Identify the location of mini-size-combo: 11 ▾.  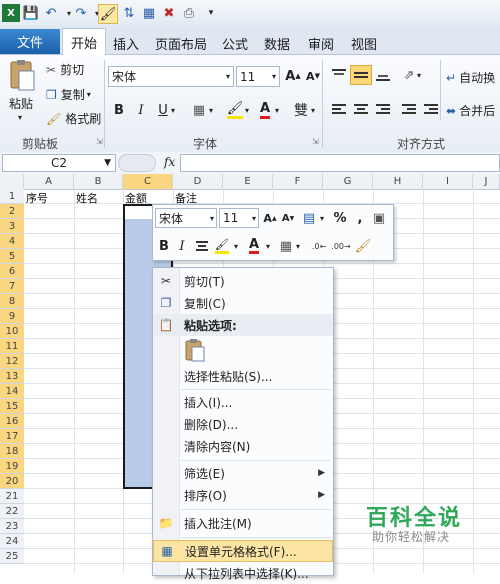
(239, 218).